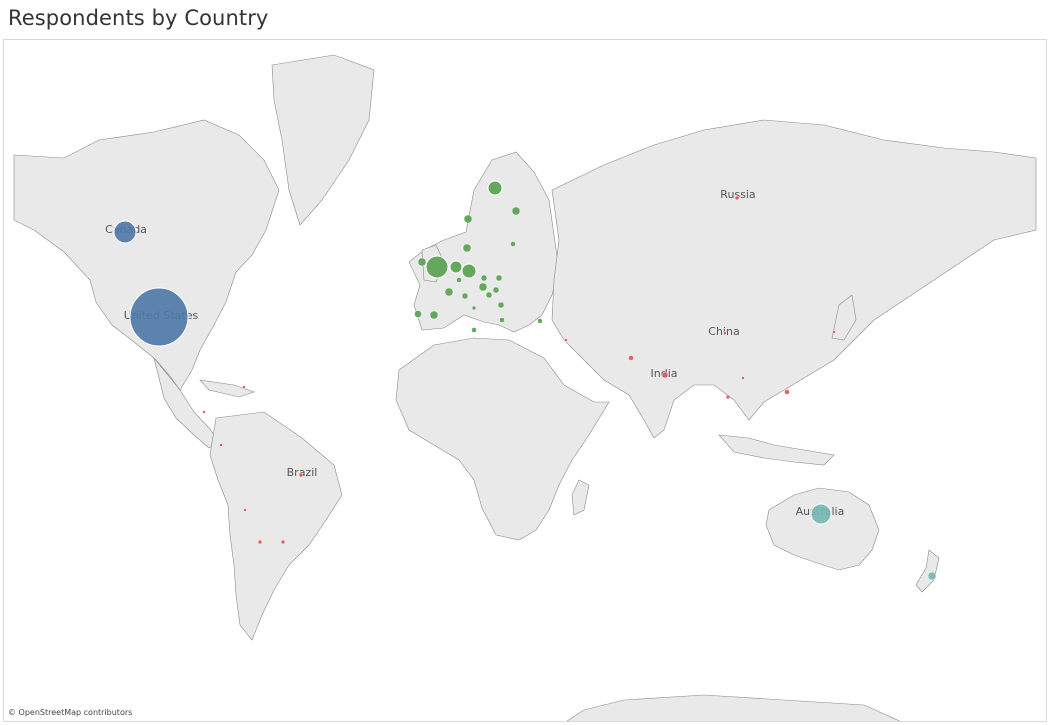 Image resolution: width=1051 pixels, height=725 pixels. Describe the element at coordinates (227, 388) in the screenshot. I see `landmass-caribbean` at that location.